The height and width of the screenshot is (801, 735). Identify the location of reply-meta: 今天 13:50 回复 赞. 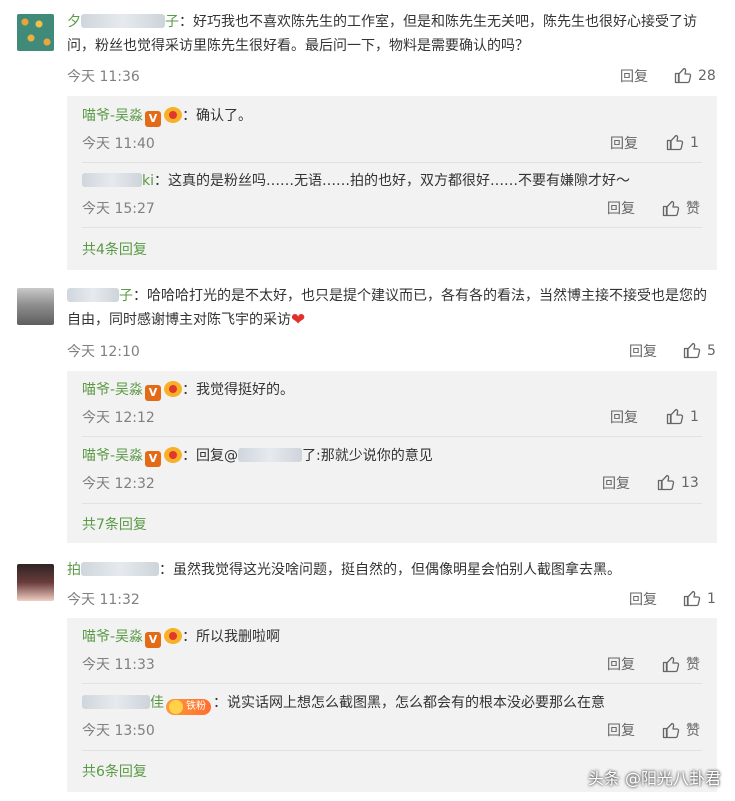
(392, 730).